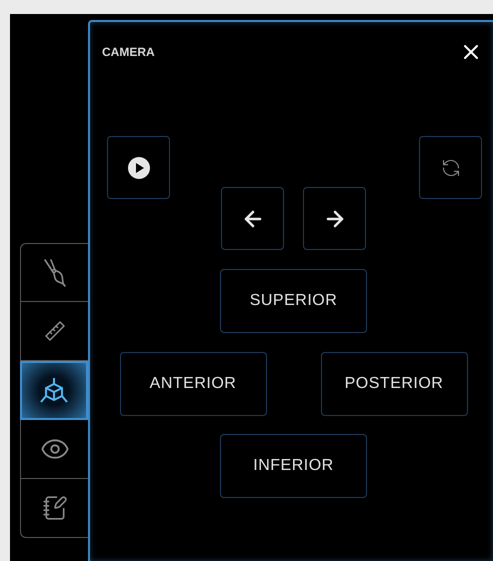 This screenshot has width=493, height=561. I want to click on play-icon, so click(139, 167).